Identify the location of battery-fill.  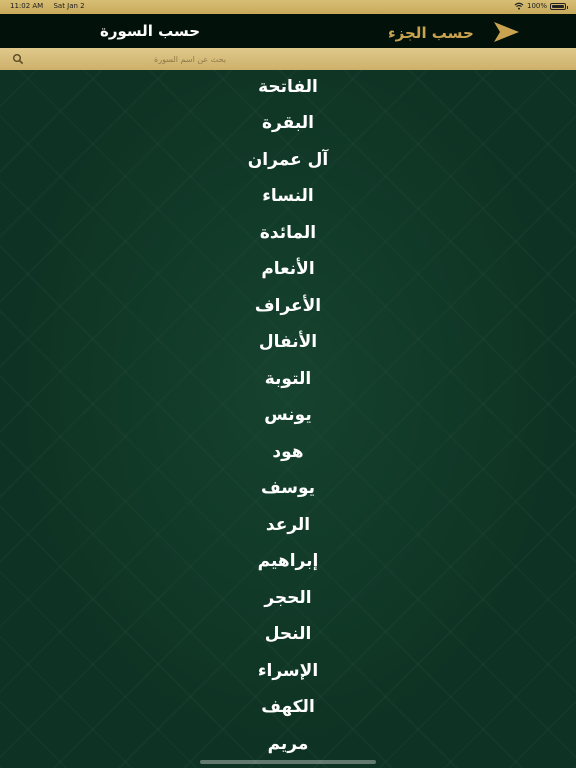
(558, 6).